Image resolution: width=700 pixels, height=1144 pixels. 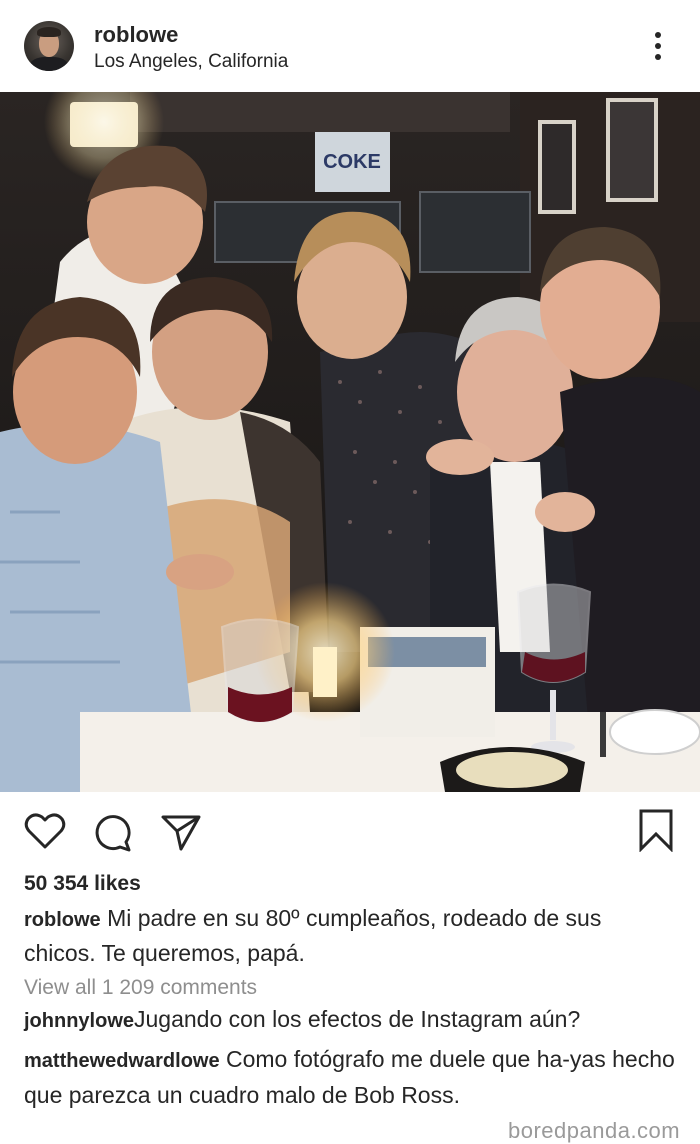 I want to click on wall-sign-text: COKE, so click(x=352, y=162).